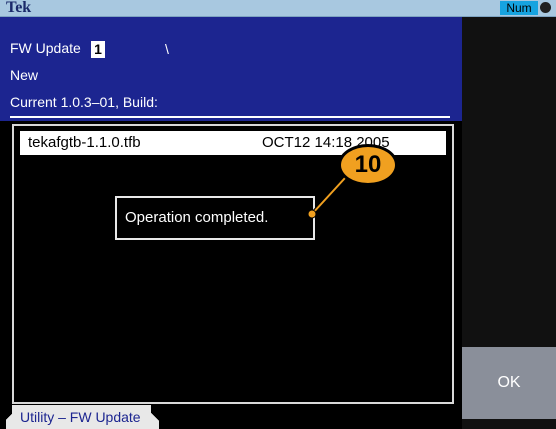  What do you see at coordinates (230, 117) in the screenshot?
I see `header-divider` at bounding box center [230, 117].